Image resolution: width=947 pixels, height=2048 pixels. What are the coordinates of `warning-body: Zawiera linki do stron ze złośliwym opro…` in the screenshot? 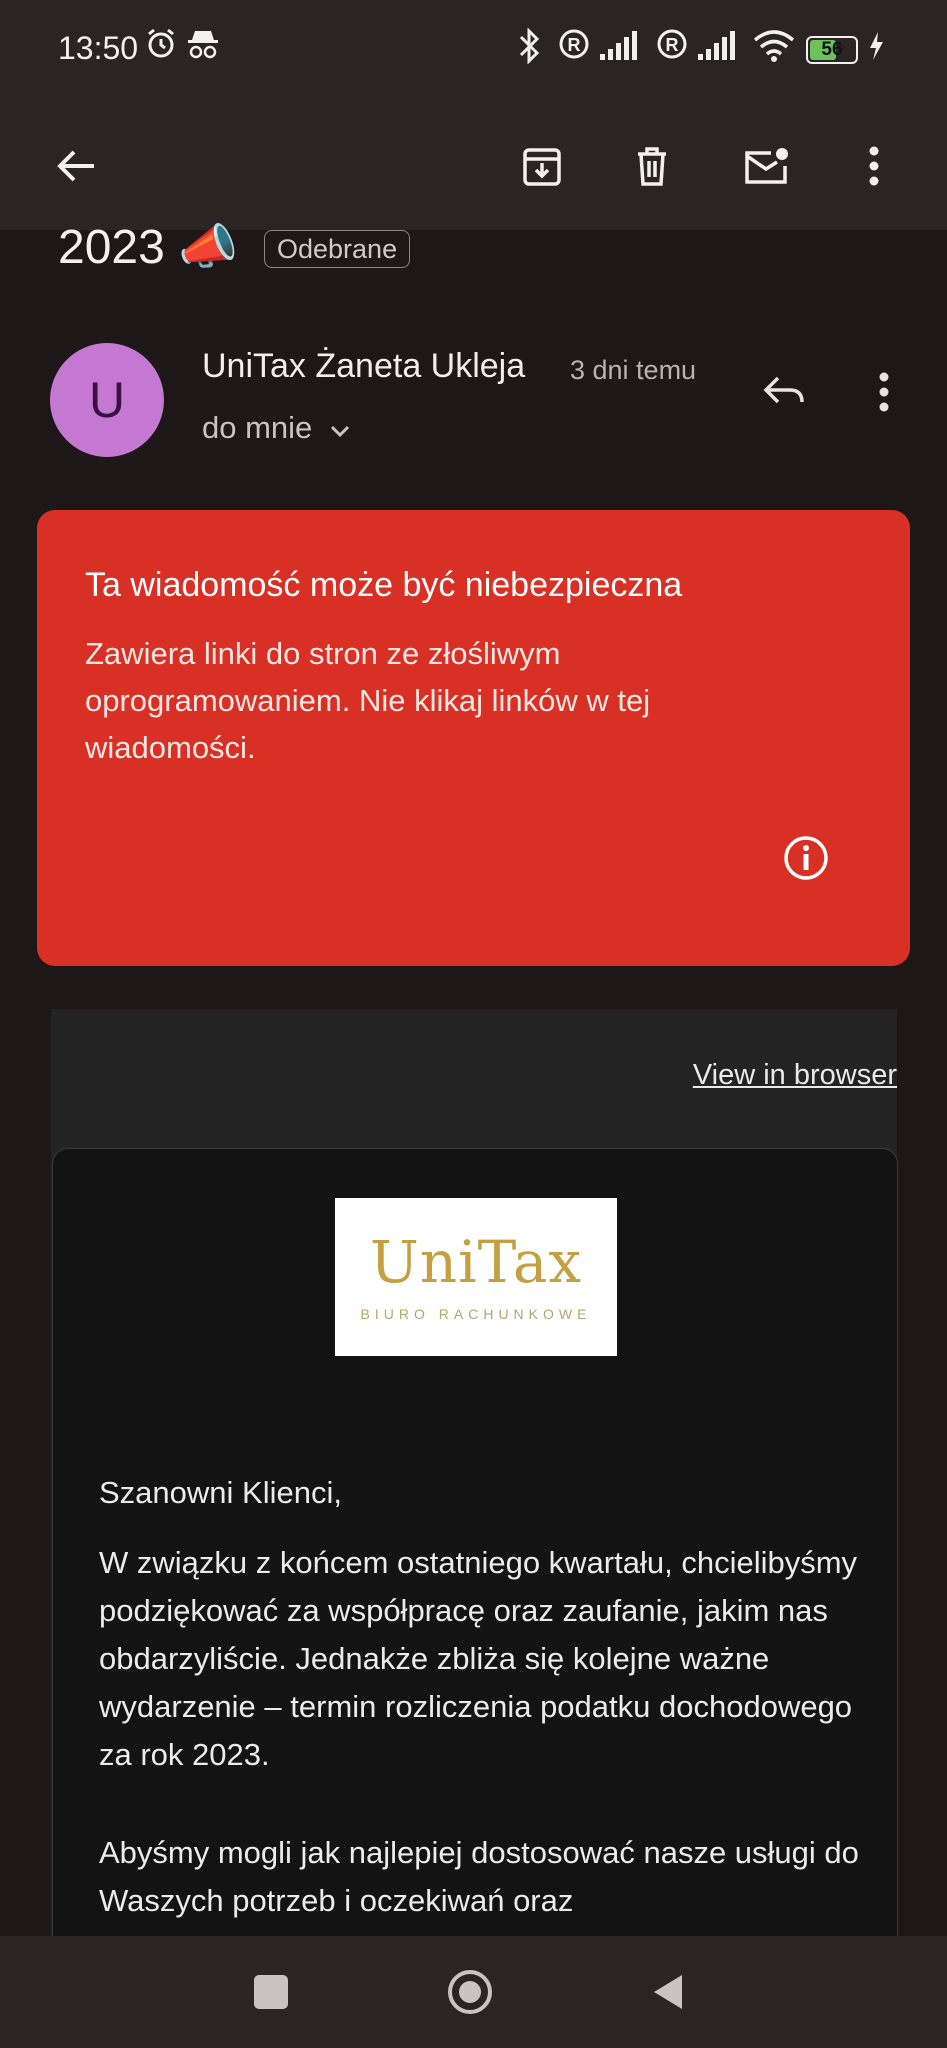 It's located at (368, 700).